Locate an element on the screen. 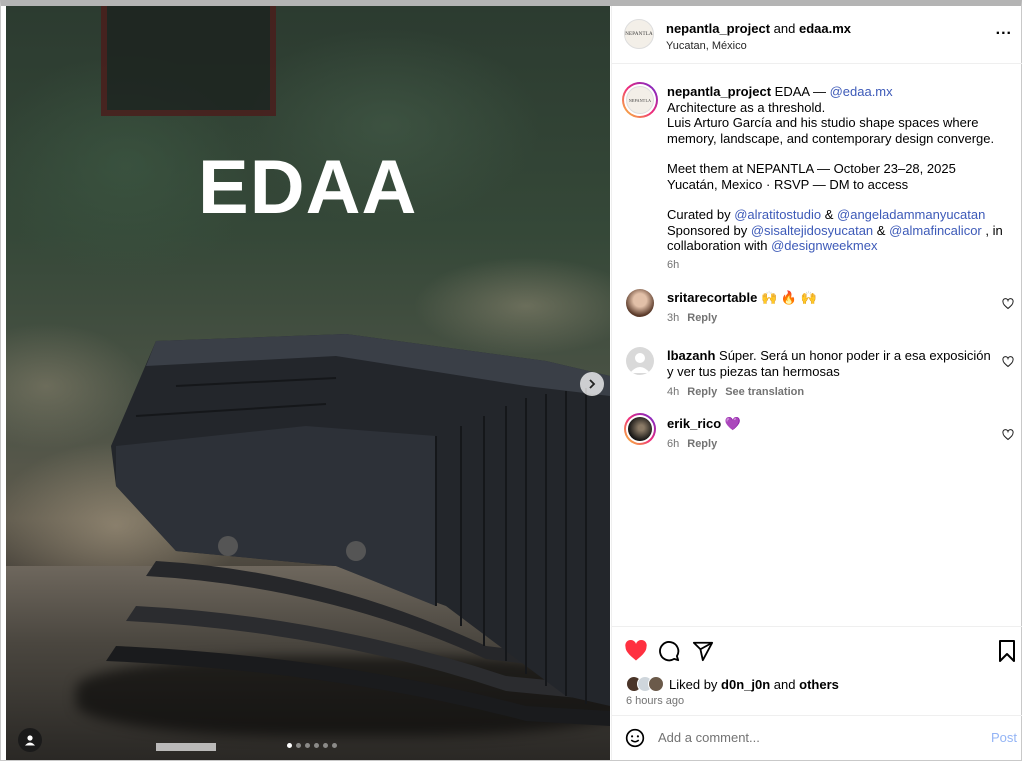 This screenshot has height=761, width=1022. tagged-users-button is located at coordinates (30, 740).